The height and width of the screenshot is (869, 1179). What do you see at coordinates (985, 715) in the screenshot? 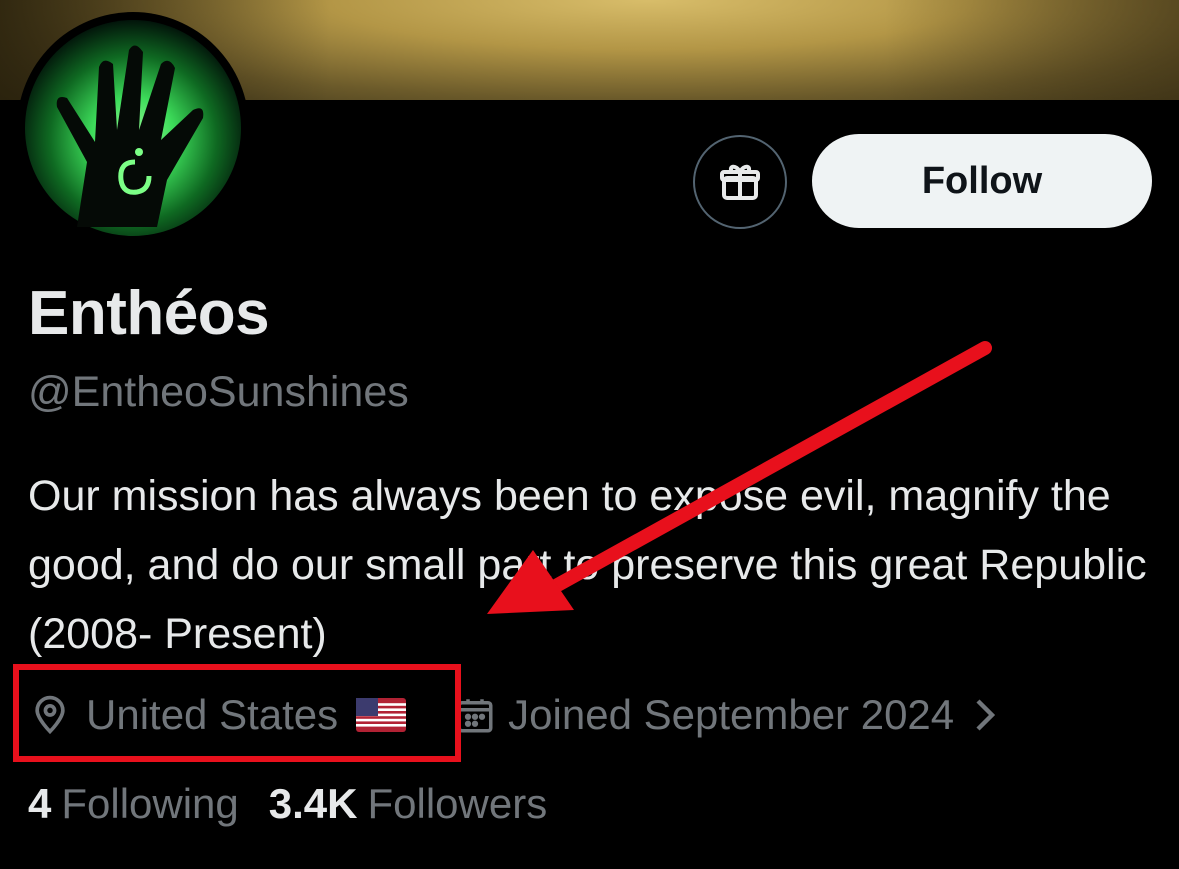
I see `chevron-right-icon` at bounding box center [985, 715].